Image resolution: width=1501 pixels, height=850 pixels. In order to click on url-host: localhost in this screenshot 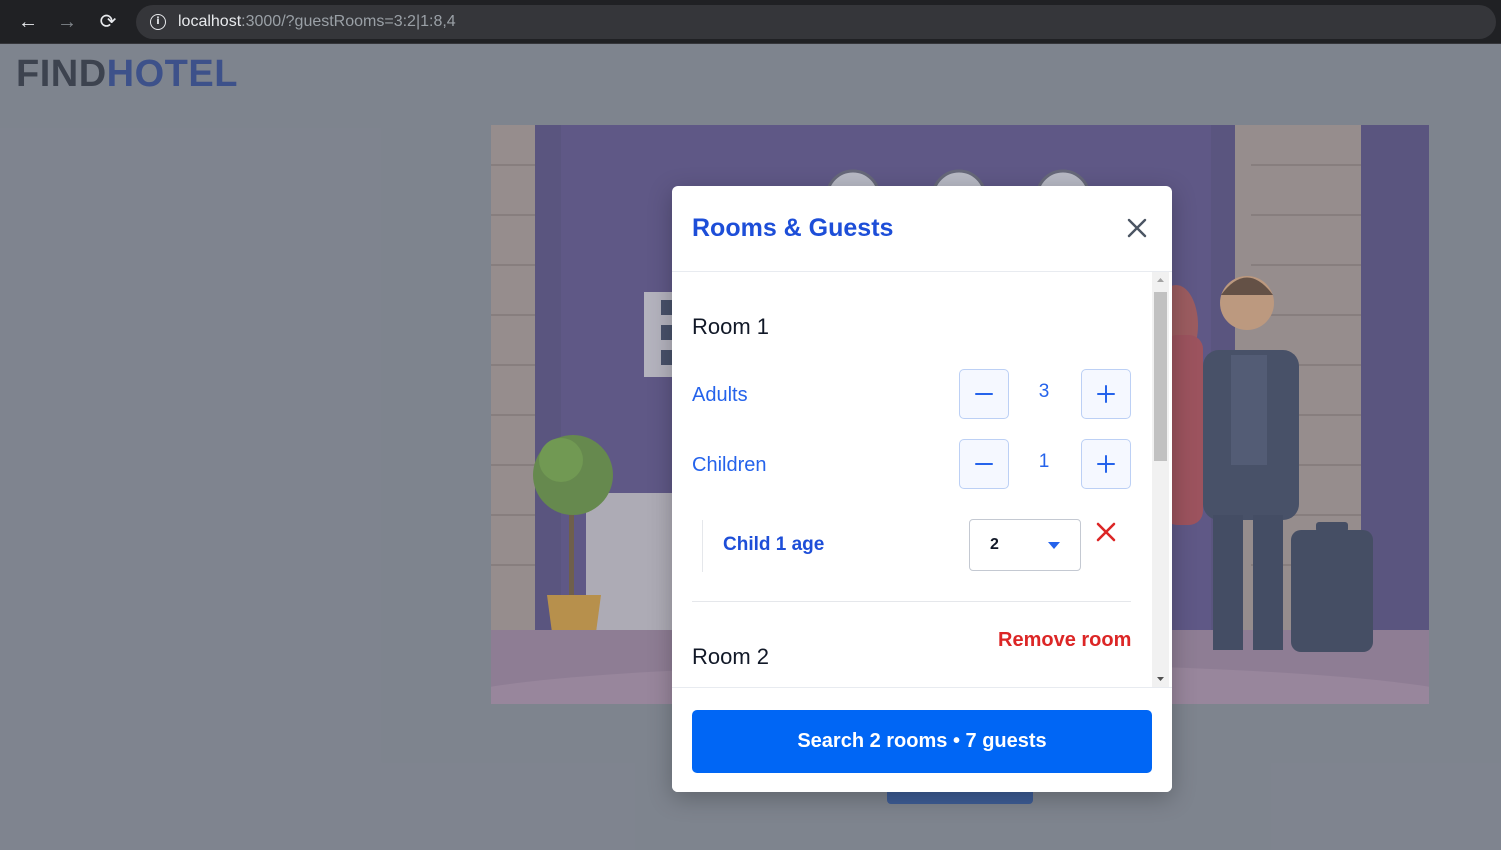, I will do `click(210, 21)`.